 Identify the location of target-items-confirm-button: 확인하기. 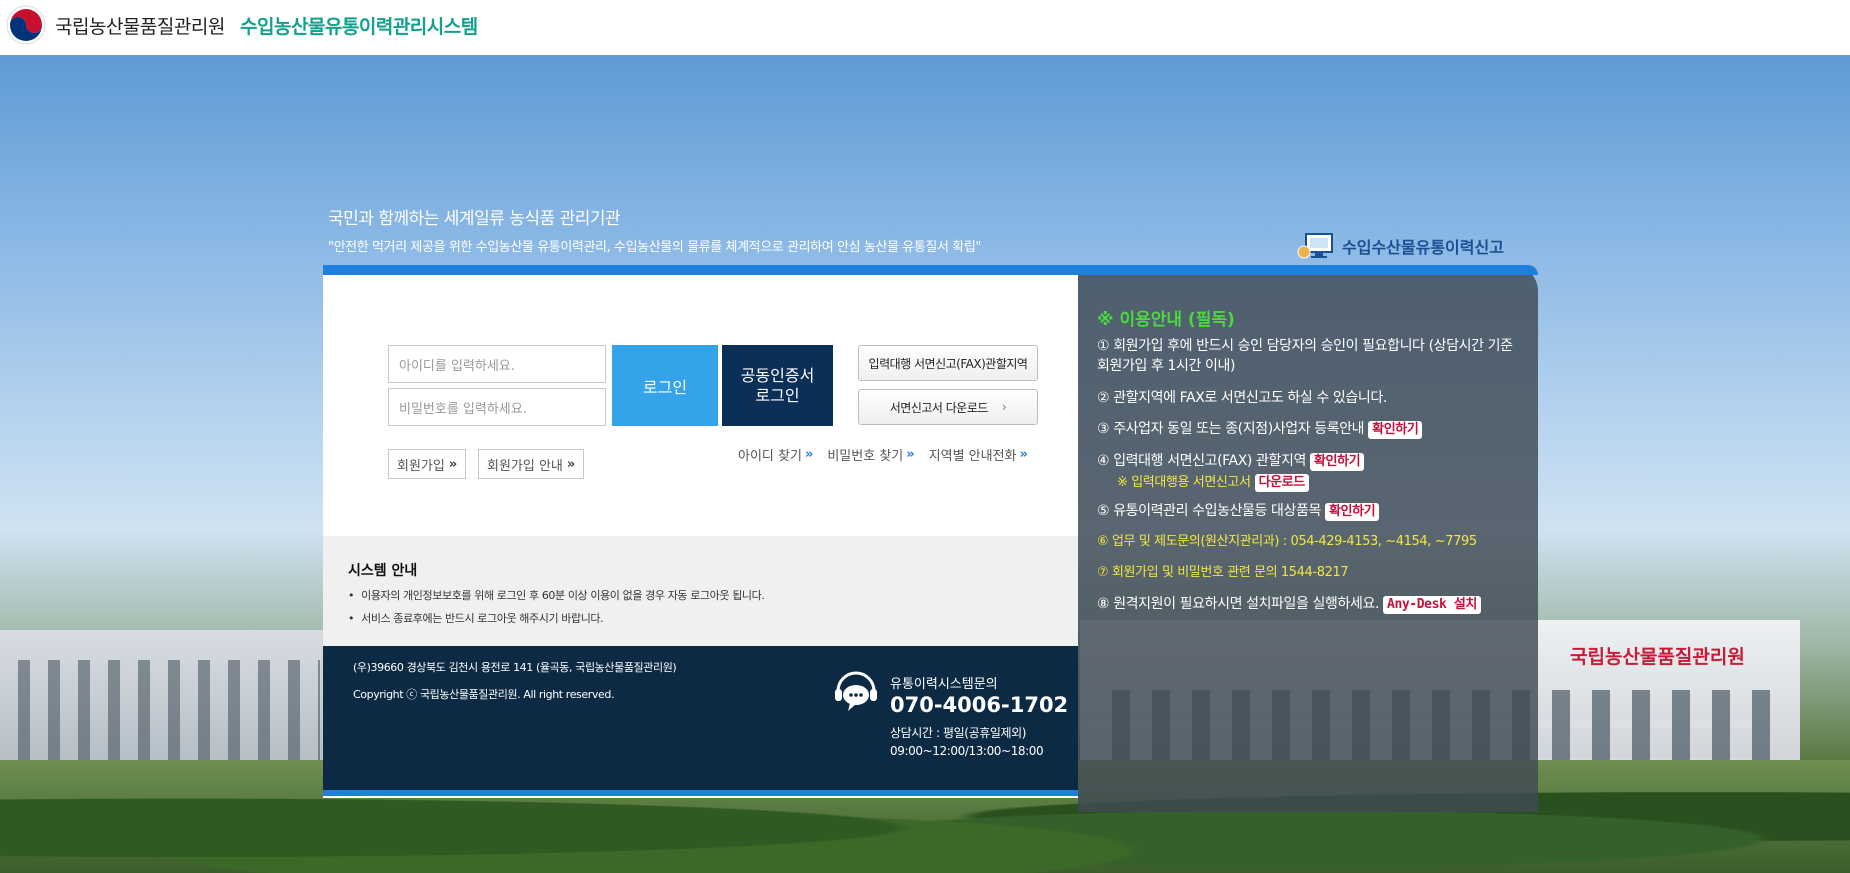
(1352, 512).